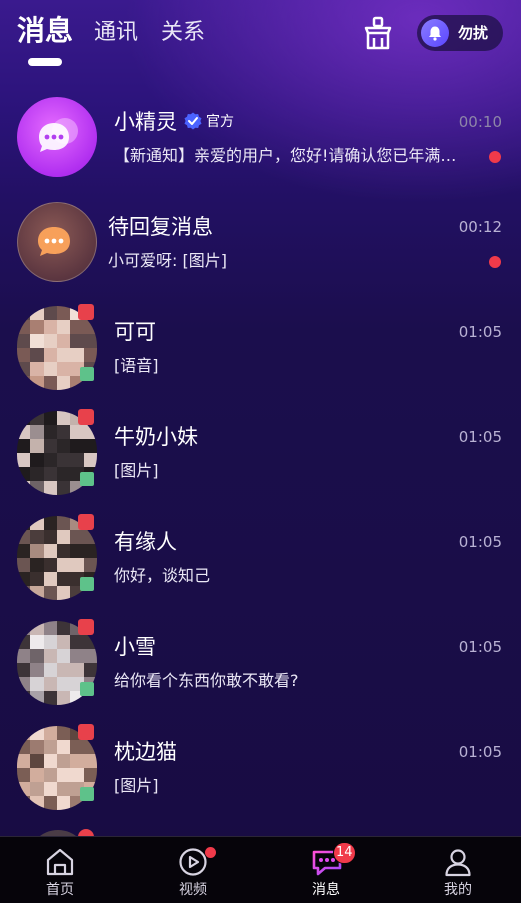 Image resolution: width=521 pixels, height=903 pixels. Describe the element at coordinates (136, 365) in the screenshot. I see `message-preview: [语音]` at that location.